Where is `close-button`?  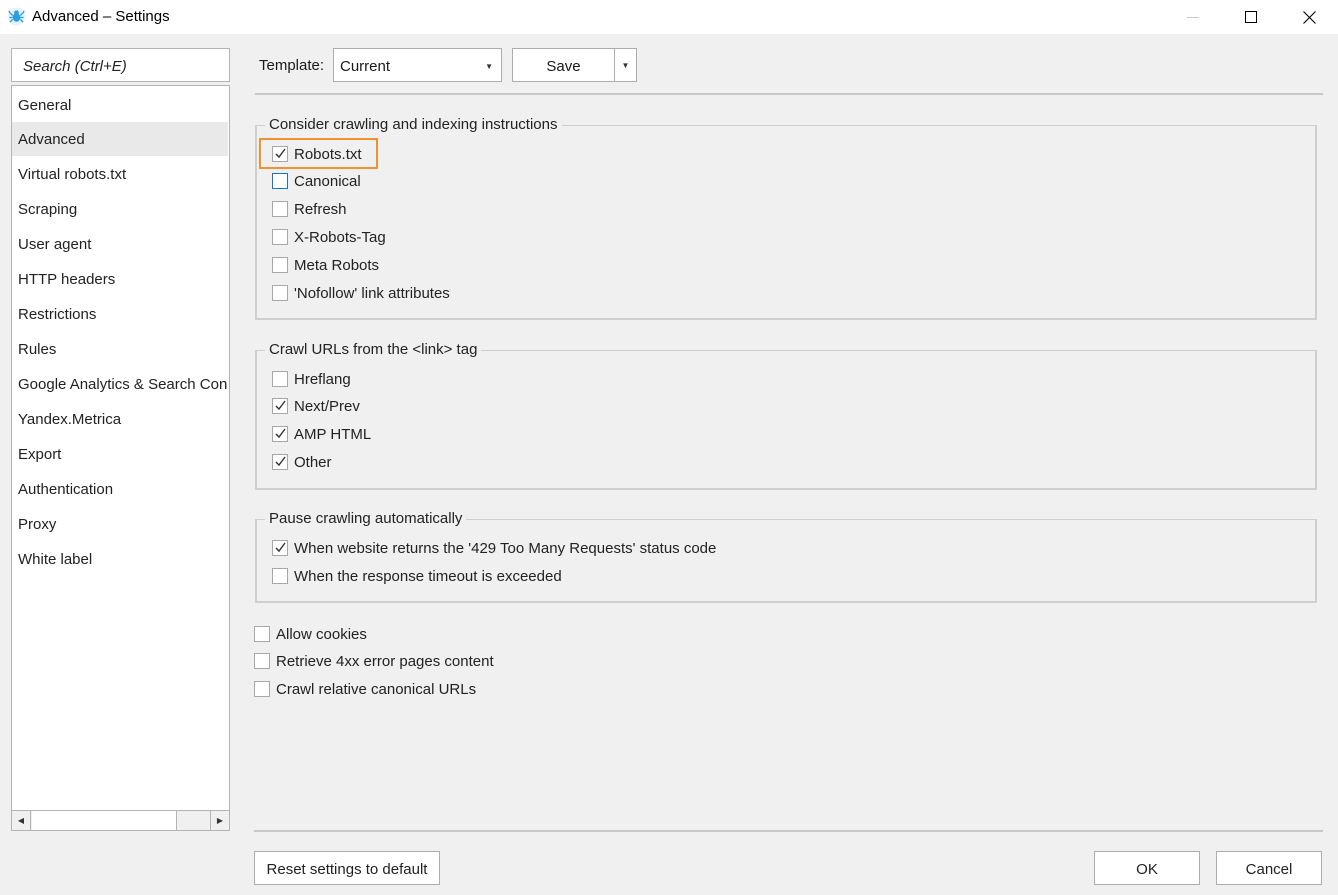
close-button is located at coordinates (1309, 17).